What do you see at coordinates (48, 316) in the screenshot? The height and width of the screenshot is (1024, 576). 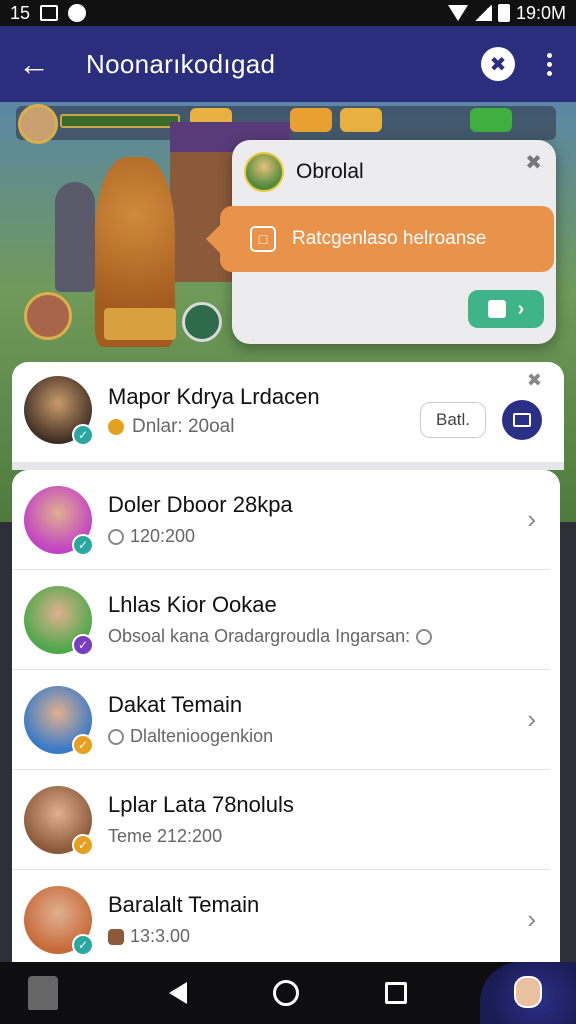 I see `game-avatar` at bounding box center [48, 316].